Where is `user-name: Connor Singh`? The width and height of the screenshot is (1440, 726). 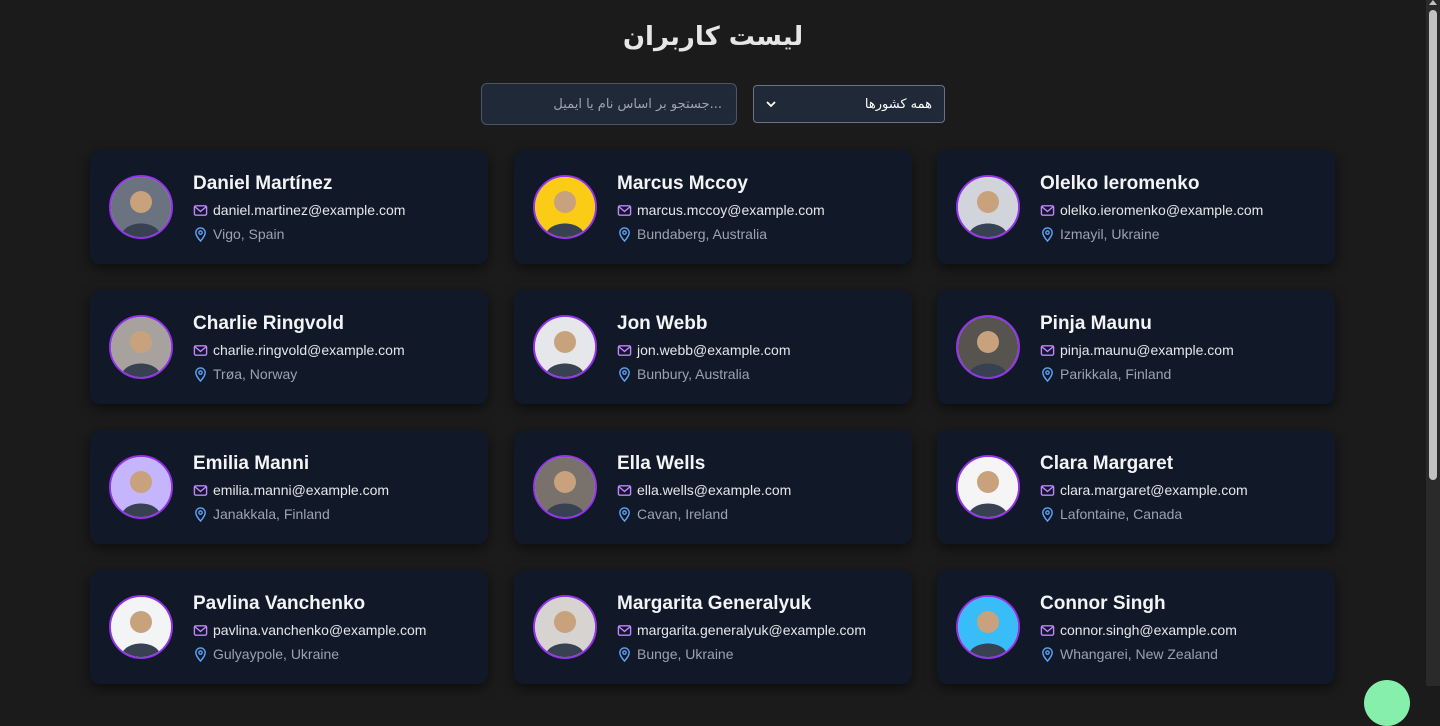
user-name: Connor Singh is located at coordinates (1103, 603).